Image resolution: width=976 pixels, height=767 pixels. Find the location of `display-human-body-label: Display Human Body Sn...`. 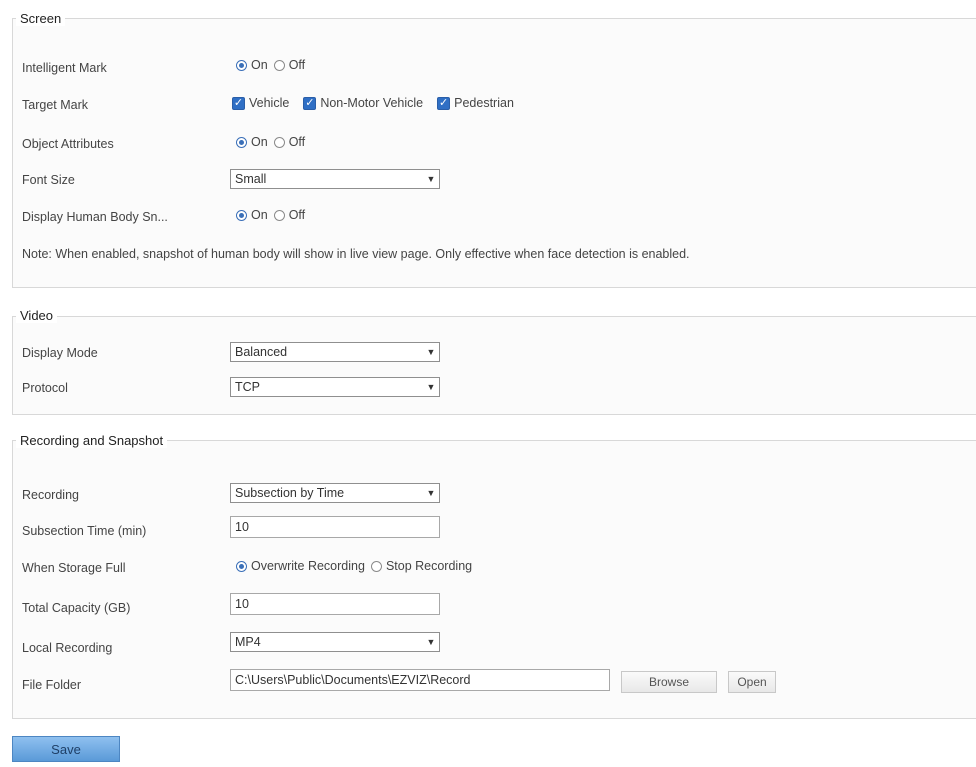

display-human-body-label: Display Human Body Sn... is located at coordinates (95, 217).